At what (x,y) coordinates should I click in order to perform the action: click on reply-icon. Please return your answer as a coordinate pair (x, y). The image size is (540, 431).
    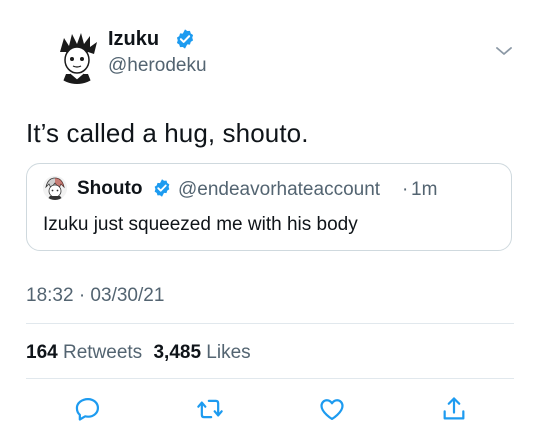
    Looking at the image, I should click on (88, 409).